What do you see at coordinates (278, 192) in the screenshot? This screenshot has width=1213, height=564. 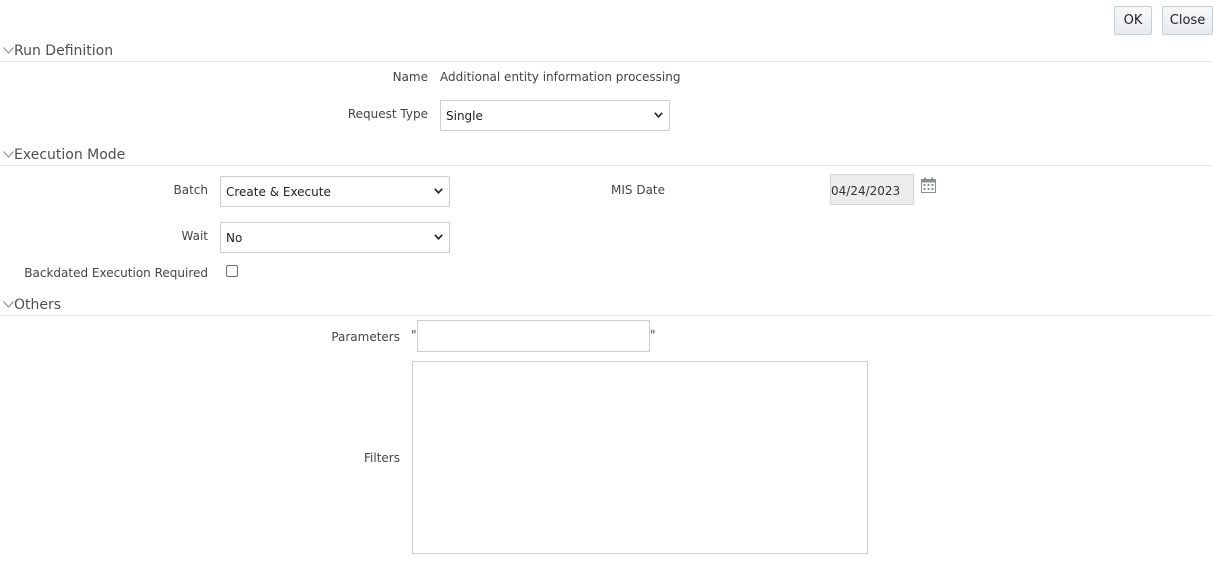 I see `batch-value: Create & Execute` at bounding box center [278, 192].